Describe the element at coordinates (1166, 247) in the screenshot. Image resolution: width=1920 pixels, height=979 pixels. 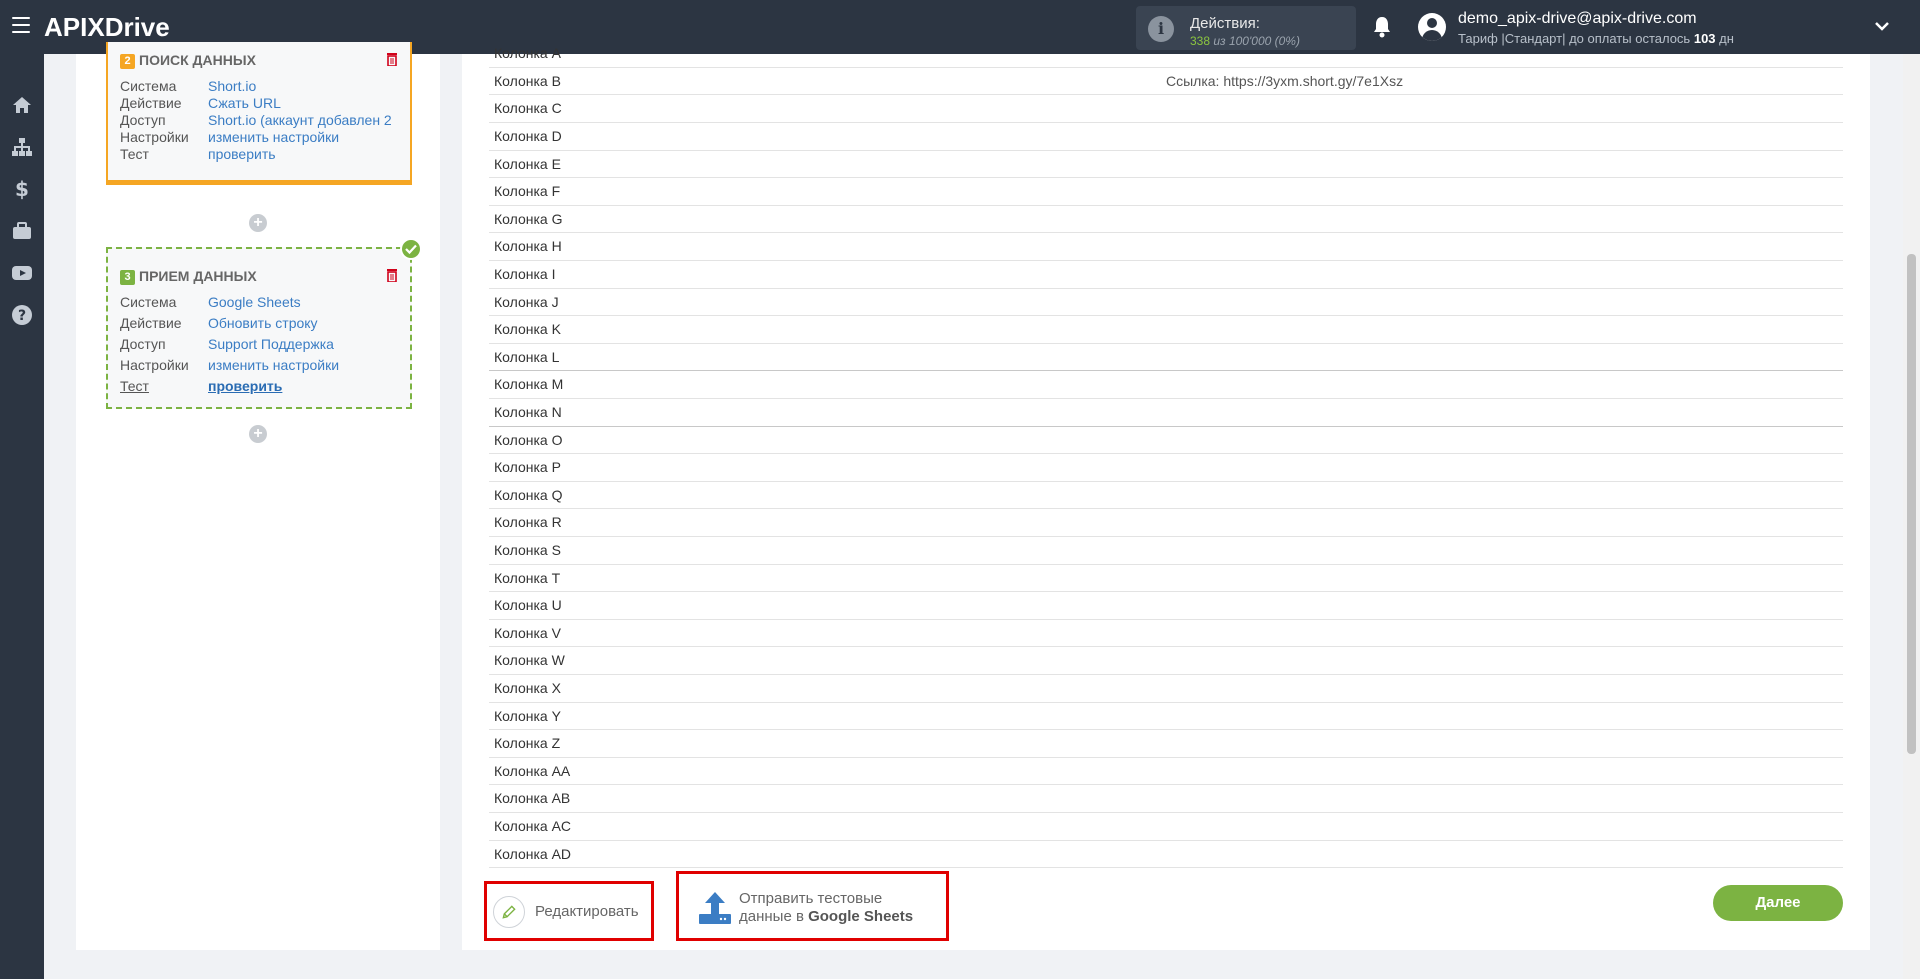
I see `table-row: Колонка H` at that location.